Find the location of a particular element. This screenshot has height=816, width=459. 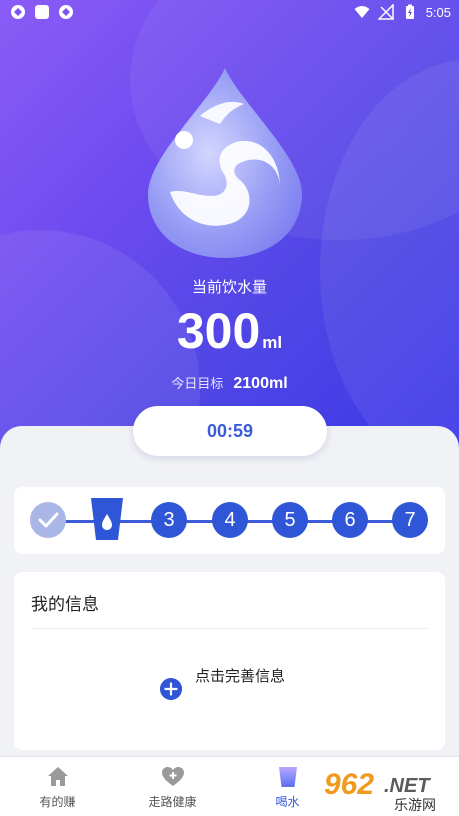

step-4: 4 is located at coordinates (230, 520).